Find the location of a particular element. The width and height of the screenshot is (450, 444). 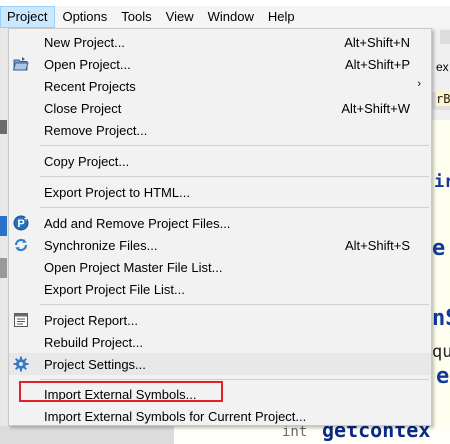

code-fragment: rB is located at coordinates (443, 99).